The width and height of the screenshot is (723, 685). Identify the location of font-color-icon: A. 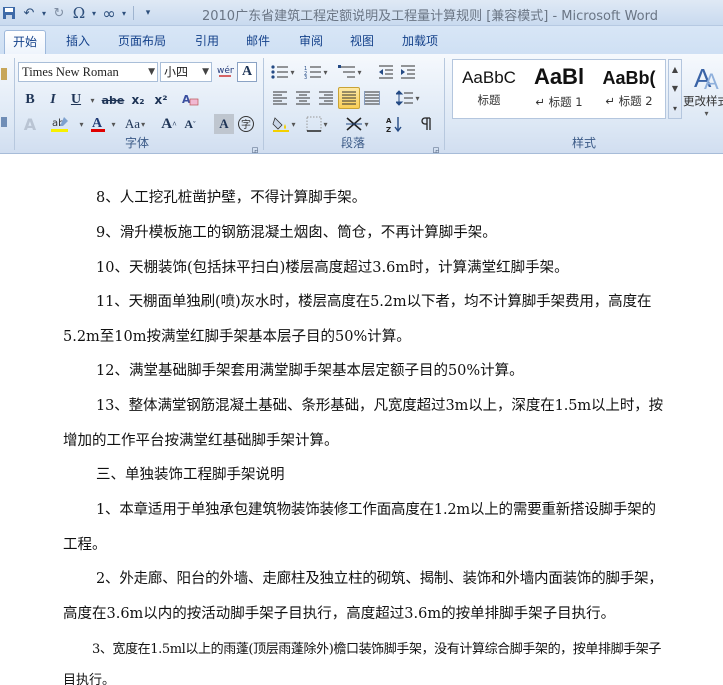
(98, 124).